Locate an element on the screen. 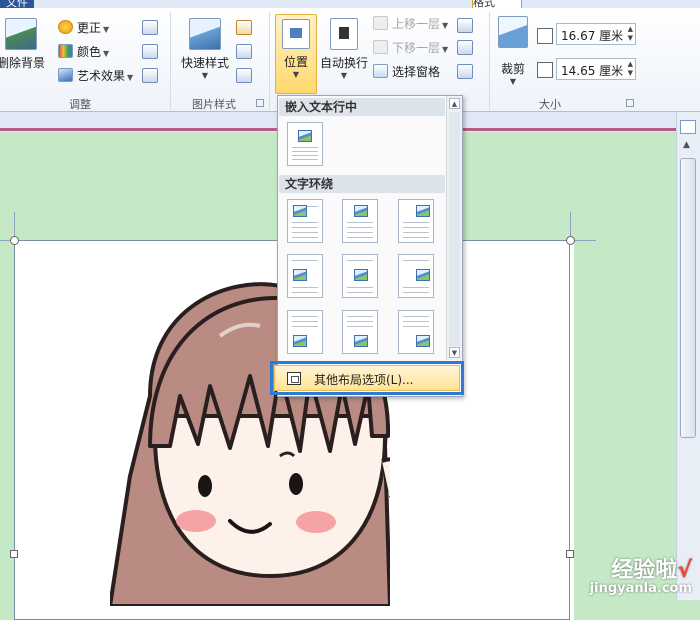 The image size is (700, 620). gallery-scroll-track is located at coordinates (454, 229).